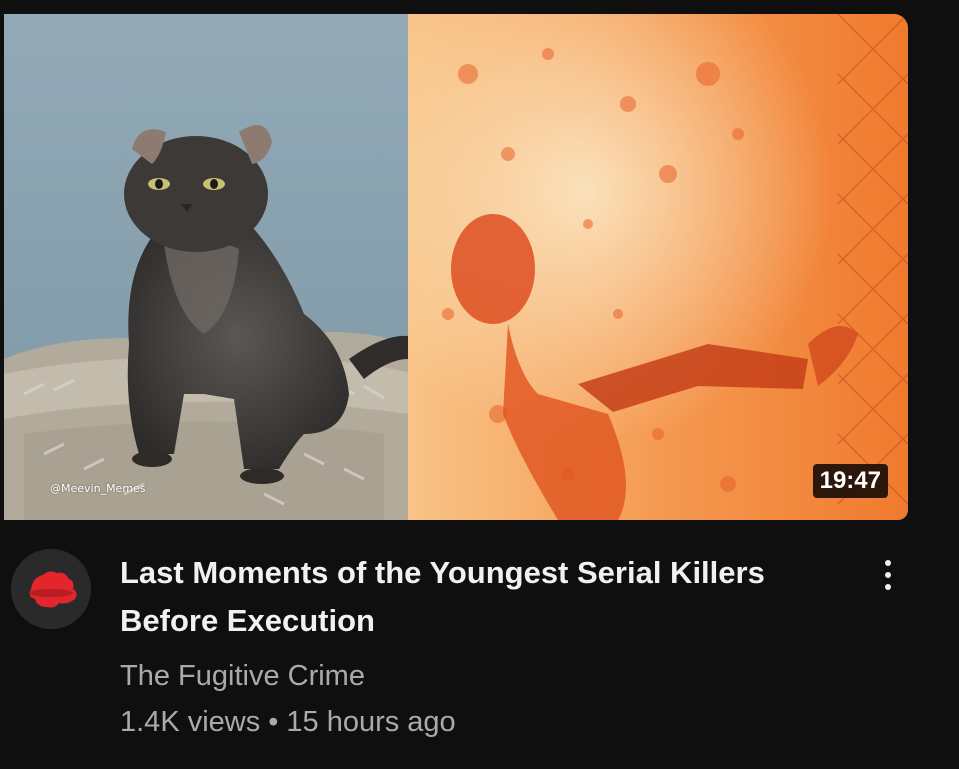  What do you see at coordinates (98, 488) in the screenshot?
I see `thumbnail-watermark: @Meevin_Memes` at bounding box center [98, 488].